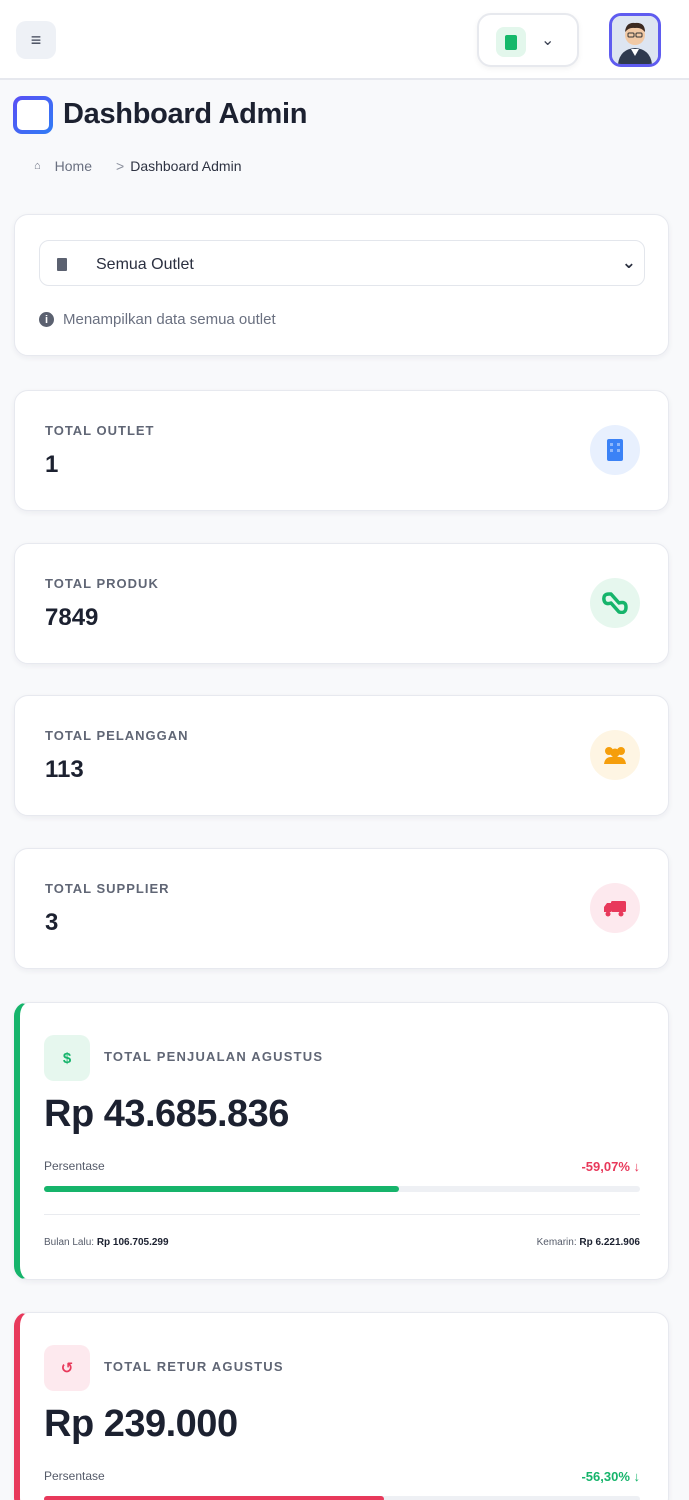  I want to click on outlet-switcher: ⌄, so click(528, 40).